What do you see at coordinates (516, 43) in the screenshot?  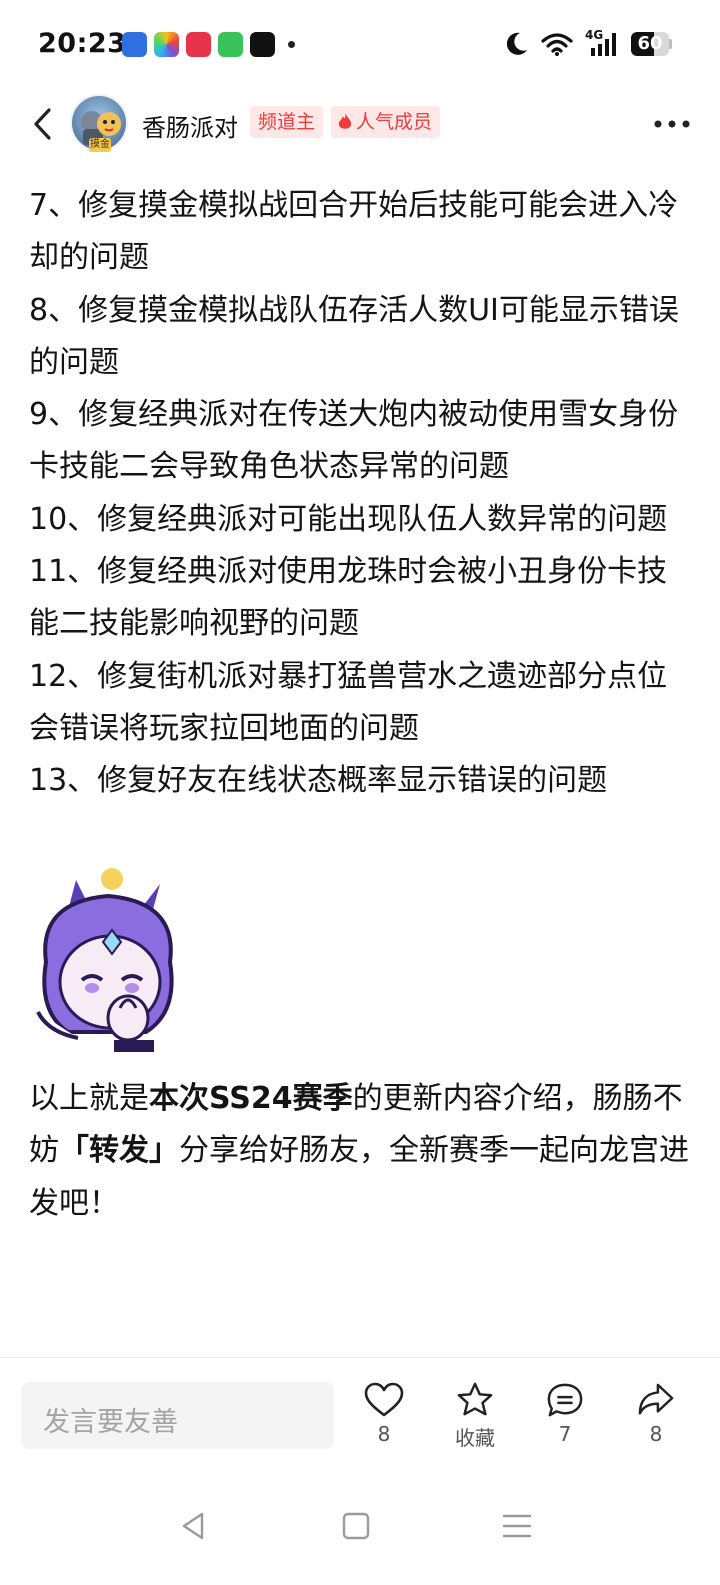 I see `moon-icon` at bounding box center [516, 43].